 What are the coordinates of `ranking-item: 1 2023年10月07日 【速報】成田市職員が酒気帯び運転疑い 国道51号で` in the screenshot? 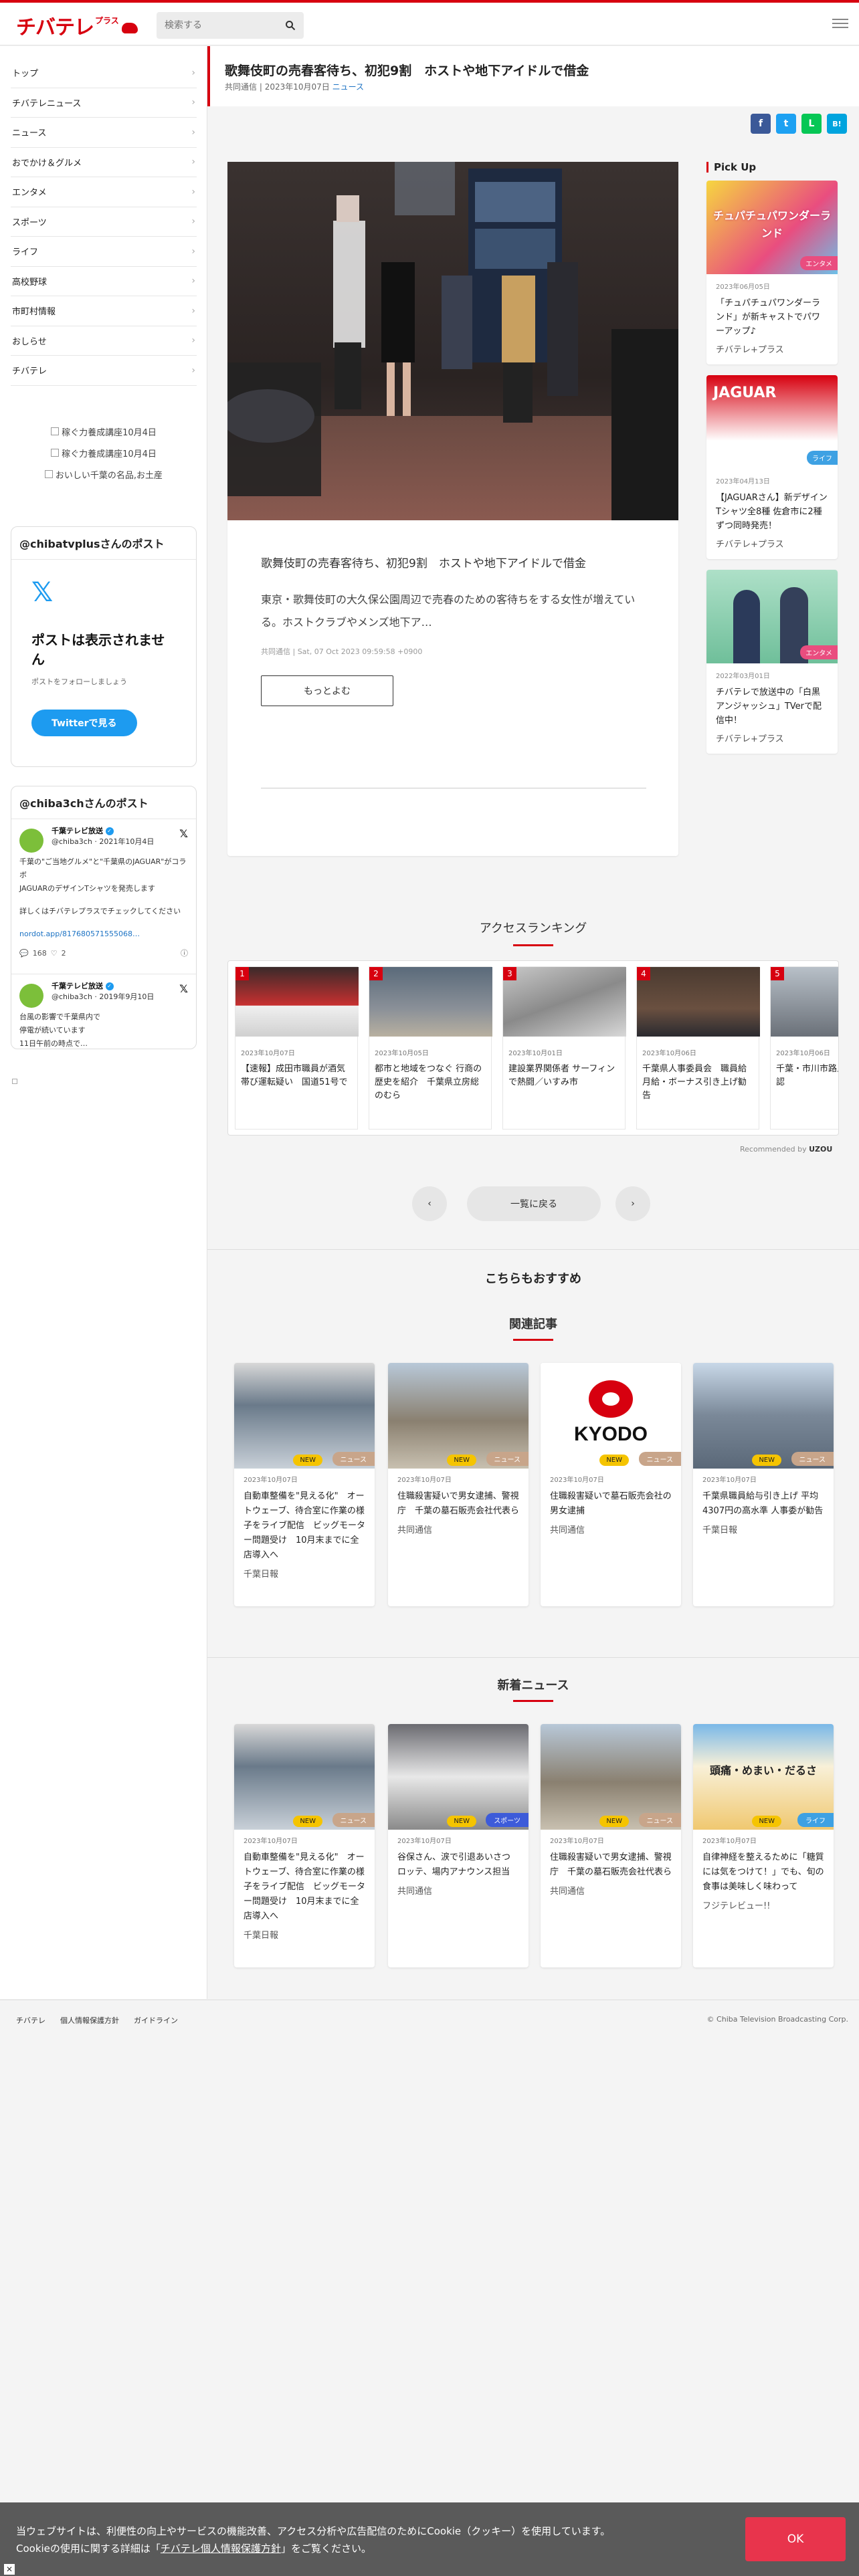 It's located at (297, 1048).